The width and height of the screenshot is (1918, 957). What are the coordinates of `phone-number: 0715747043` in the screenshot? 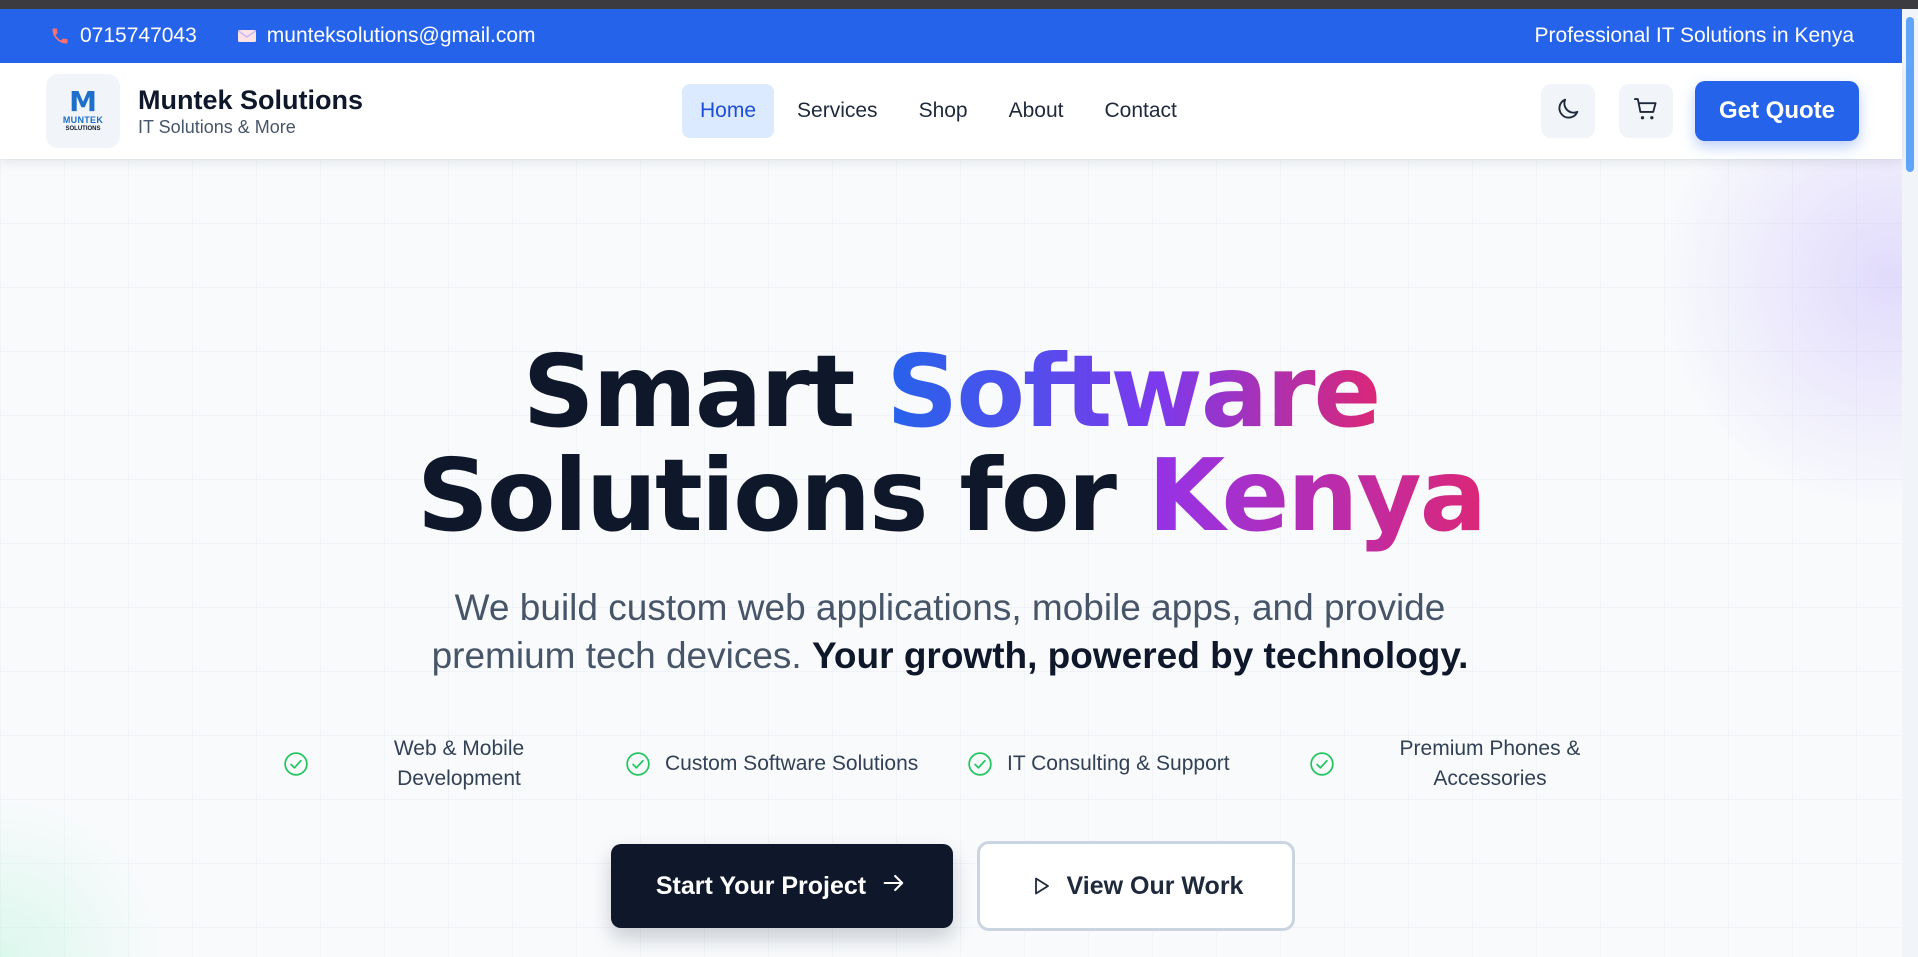 It's located at (138, 35).